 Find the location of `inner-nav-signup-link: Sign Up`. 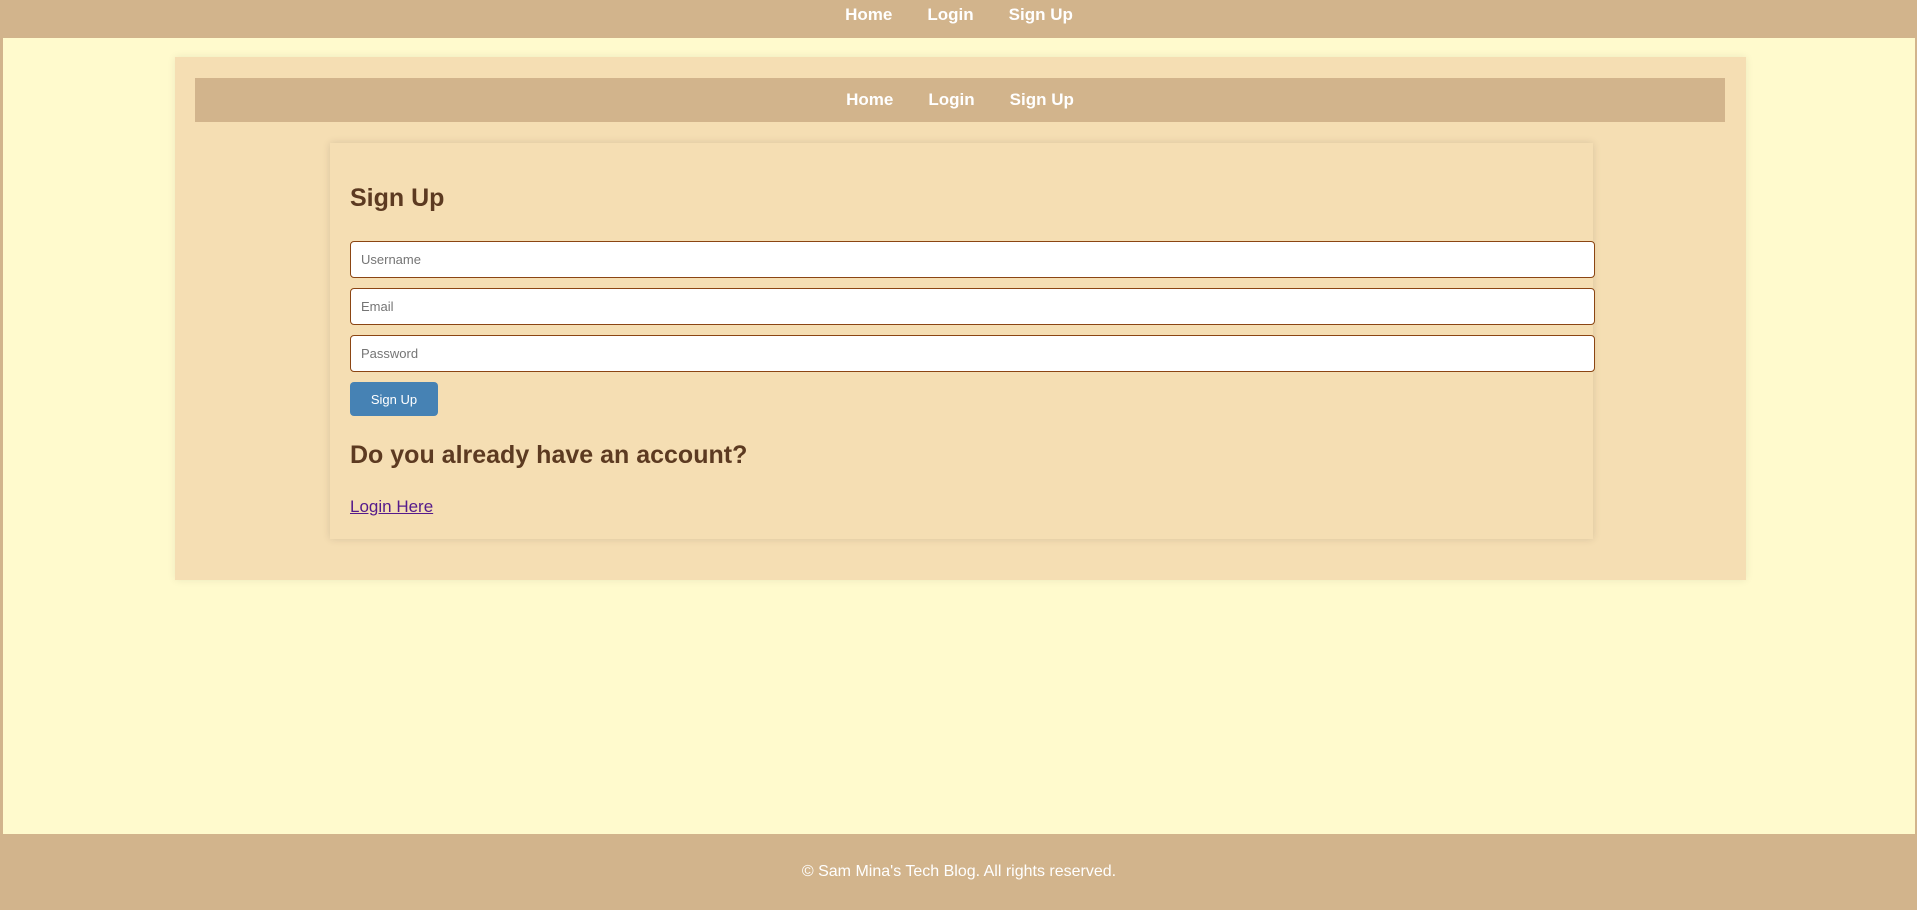

inner-nav-signup-link: Sign Up is located at coordinates (1042, 100).